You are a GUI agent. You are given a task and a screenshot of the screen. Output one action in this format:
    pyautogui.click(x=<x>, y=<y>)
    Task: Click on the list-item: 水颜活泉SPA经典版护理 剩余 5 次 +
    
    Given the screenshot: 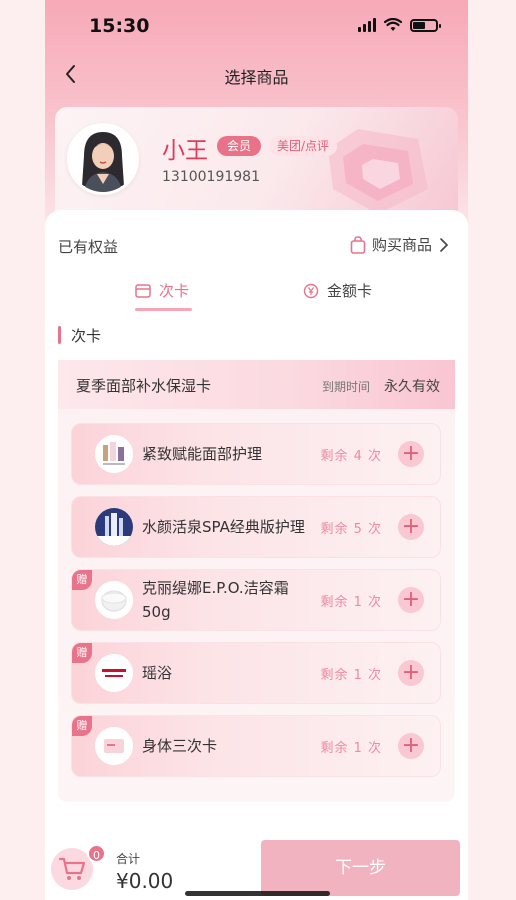 What is the action you would take?
    pyautogui.click(x=256, y=527)
    